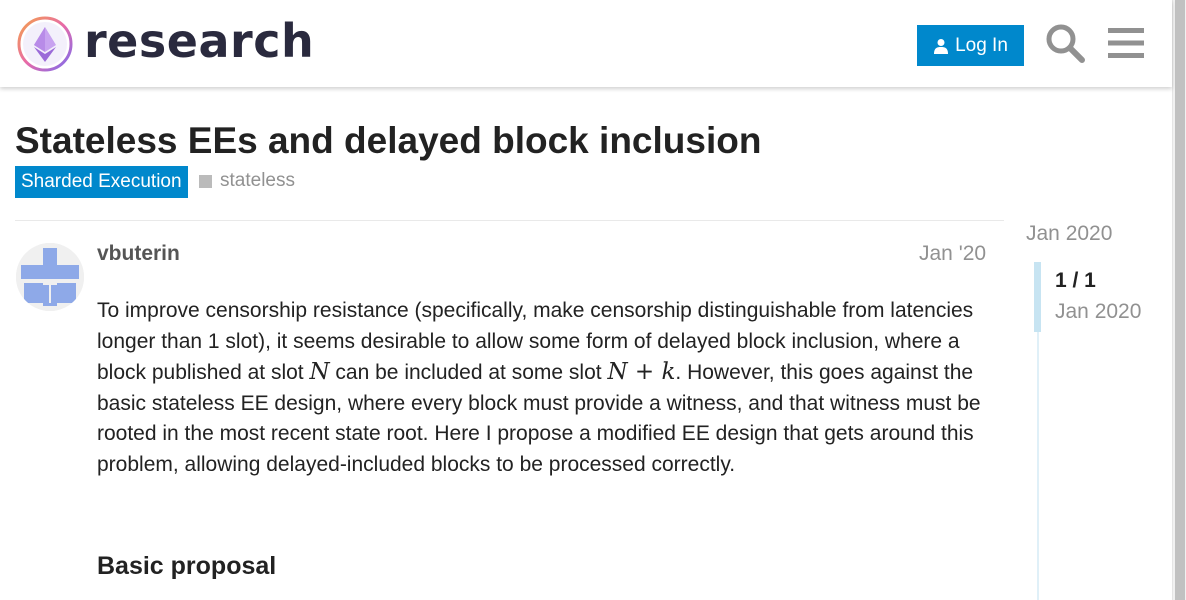 The height and width of the screenshot is (600, 1186). What do you see at coordinates (941, 46) in the screenshot?
I see `user-icon` at bounding box center [941, 46].